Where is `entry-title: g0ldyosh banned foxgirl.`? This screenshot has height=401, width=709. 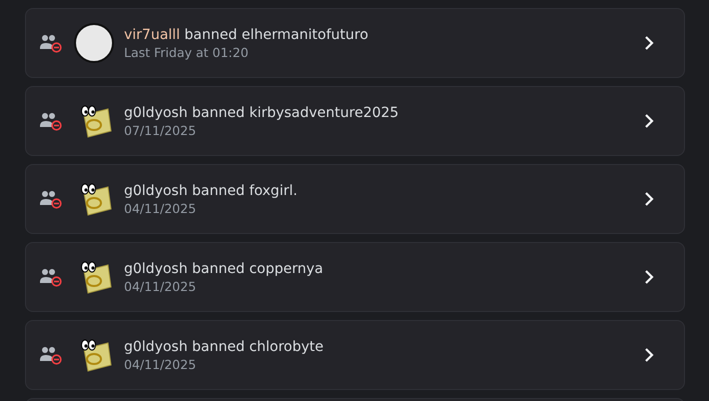 entry-title: g0ldyosh banned foxgirl. is located at coordinates (211, 190).